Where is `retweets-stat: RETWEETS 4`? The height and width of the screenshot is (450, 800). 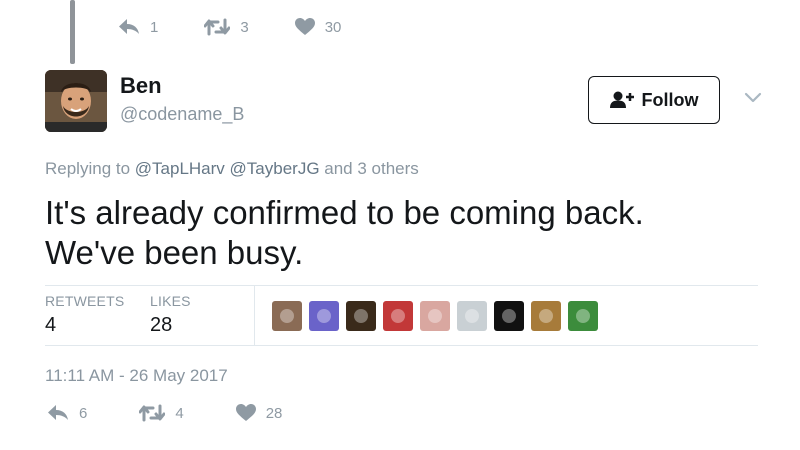
retweets-stat: RETWEETS 4 is located at coordinates (84, 315).